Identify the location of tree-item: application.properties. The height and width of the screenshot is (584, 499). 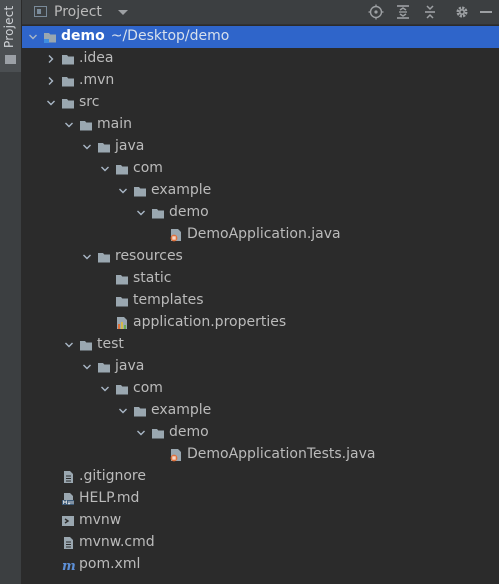
(260, 323).